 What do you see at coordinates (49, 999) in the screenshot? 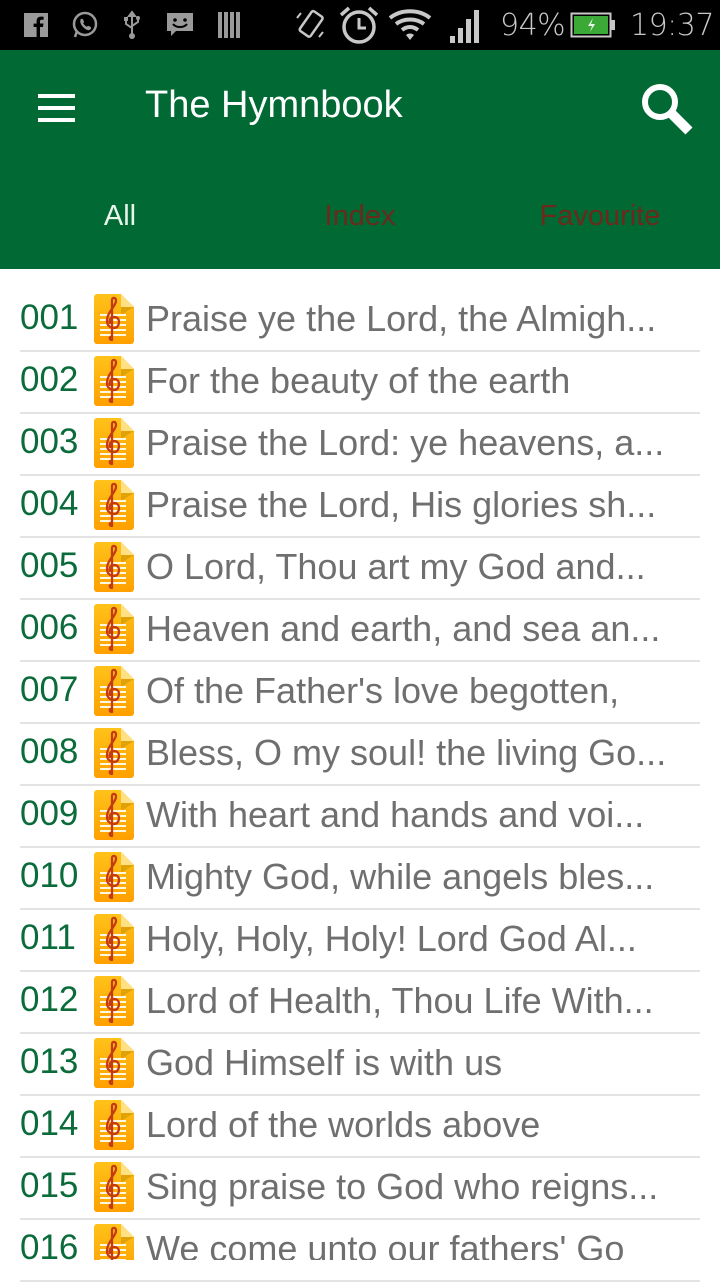
I see `hymn-number: 012` at bounding box center [49, 999].